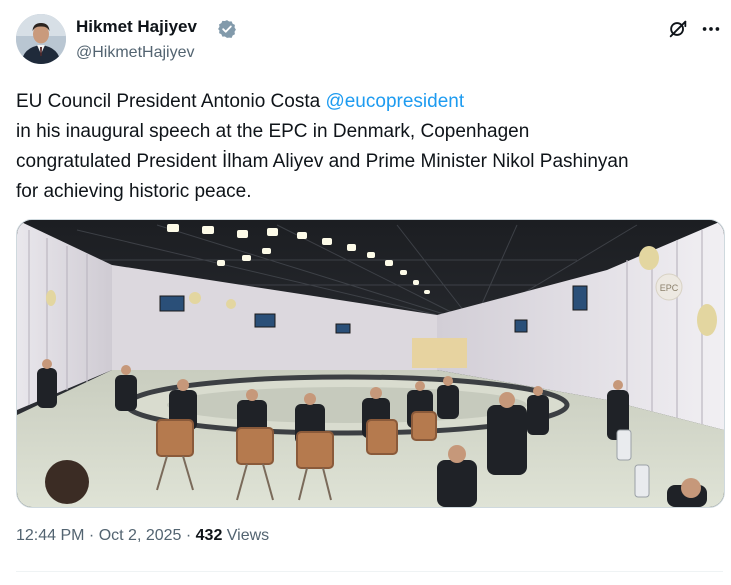  What do you see at coordinates (246, 535) in the screenshot?
I see `views-label: Views` at bounding box center [246, 535].